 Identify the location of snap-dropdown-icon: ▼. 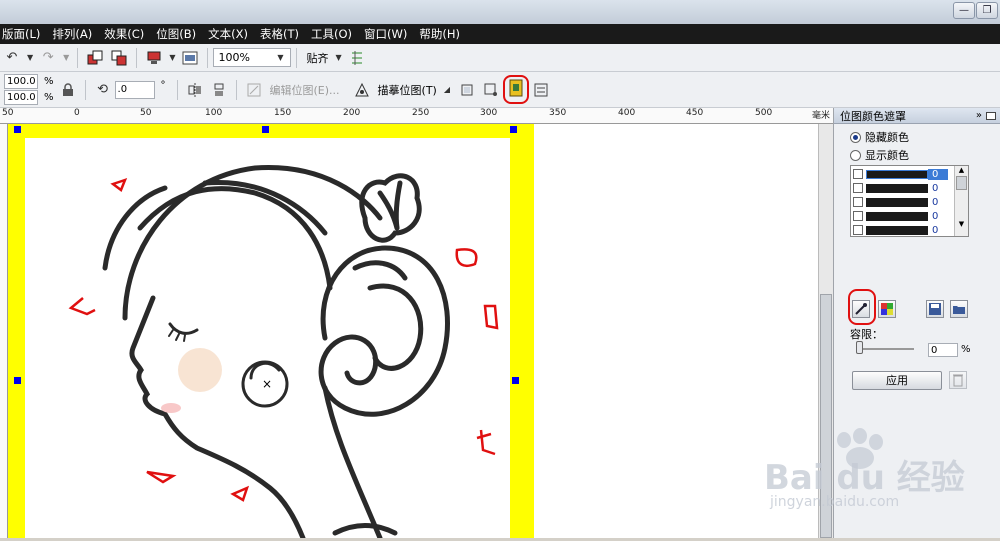
(338, 57).